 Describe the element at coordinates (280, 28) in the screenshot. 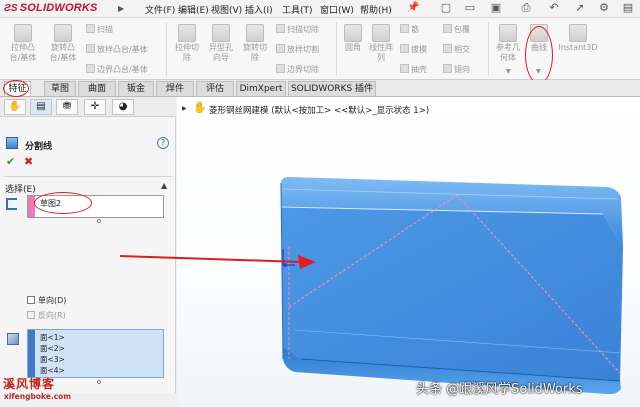

I see `sweep-cut-icon` at that location.